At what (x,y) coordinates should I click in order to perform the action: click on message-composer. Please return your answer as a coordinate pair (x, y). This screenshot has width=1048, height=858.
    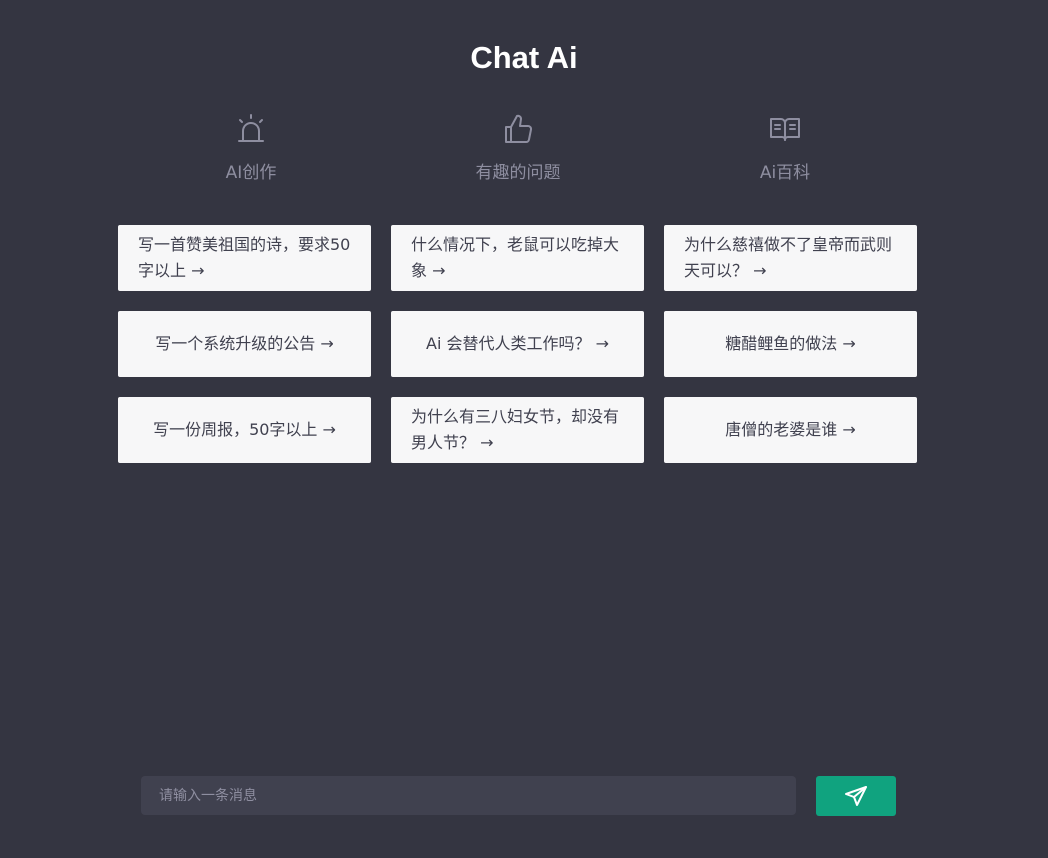
    Looking at the image, I should click on (468, 795).